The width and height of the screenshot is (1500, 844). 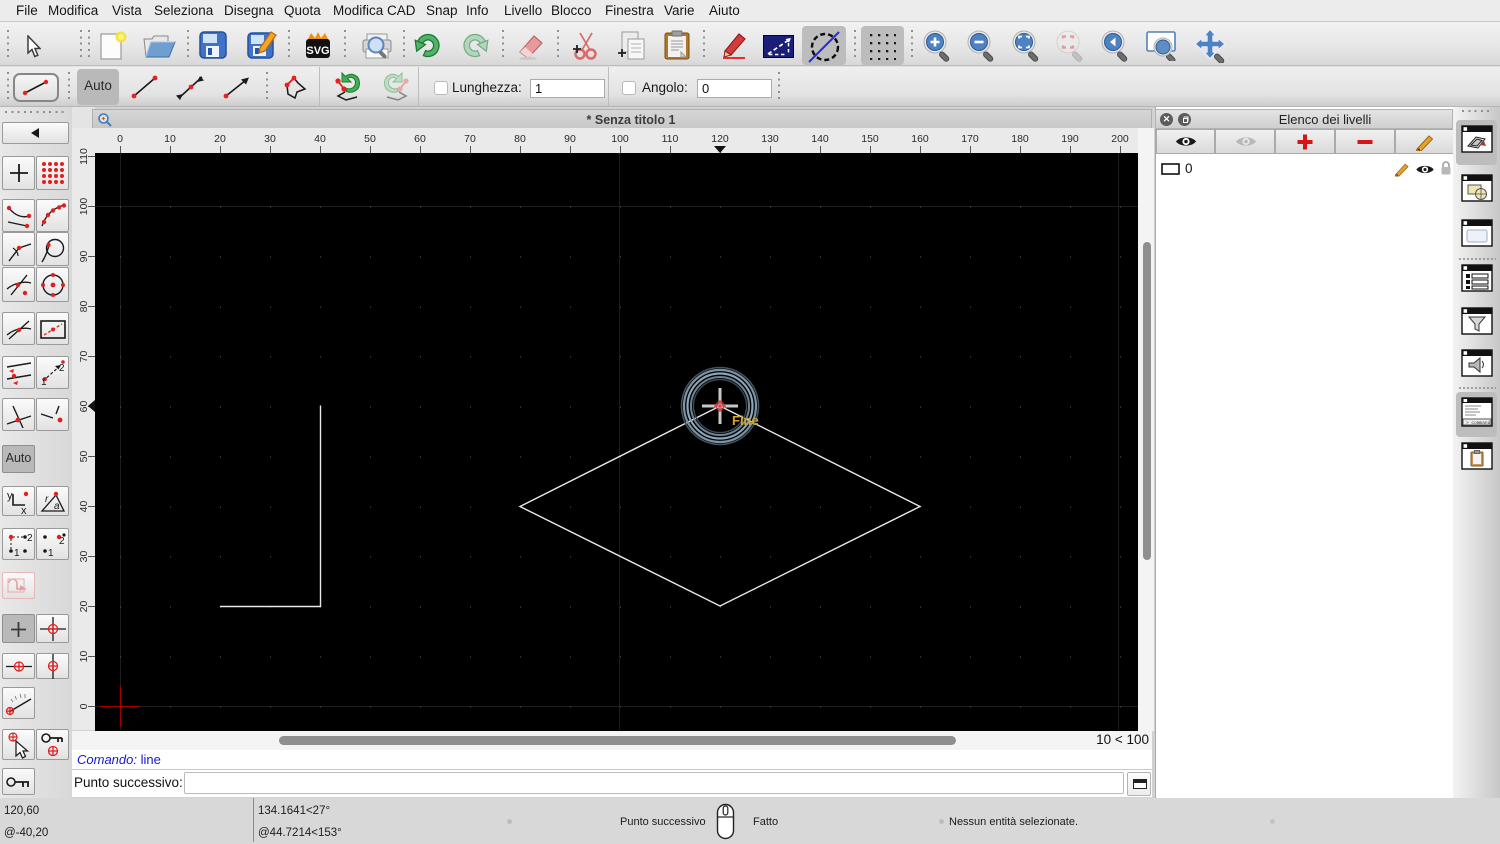 I want to click on svg-text: 190, so click(x=1070, y=139).